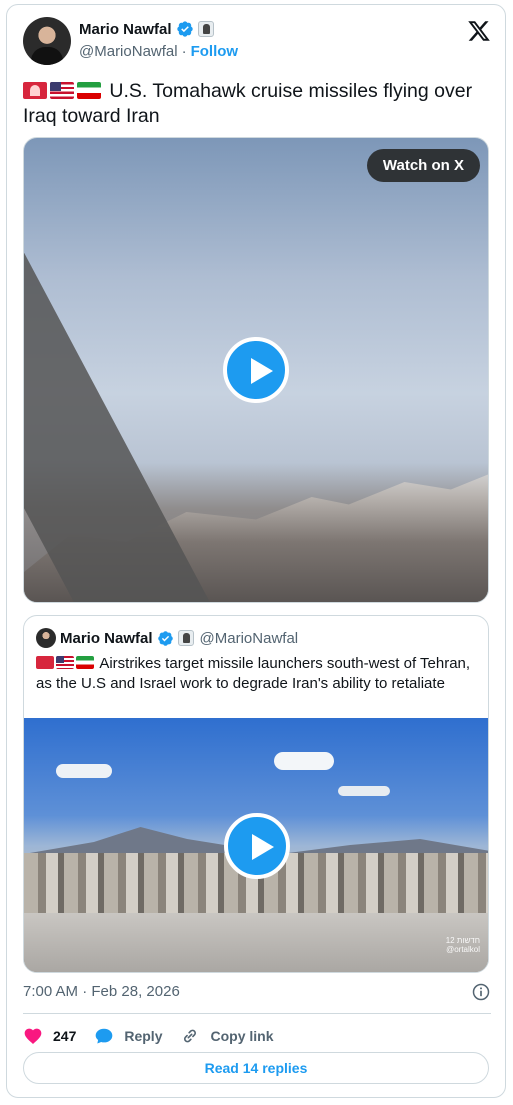  Describe the element at coordinates (104, 1036) in the screenshot. I see `reply-bubble-icon` at that location.